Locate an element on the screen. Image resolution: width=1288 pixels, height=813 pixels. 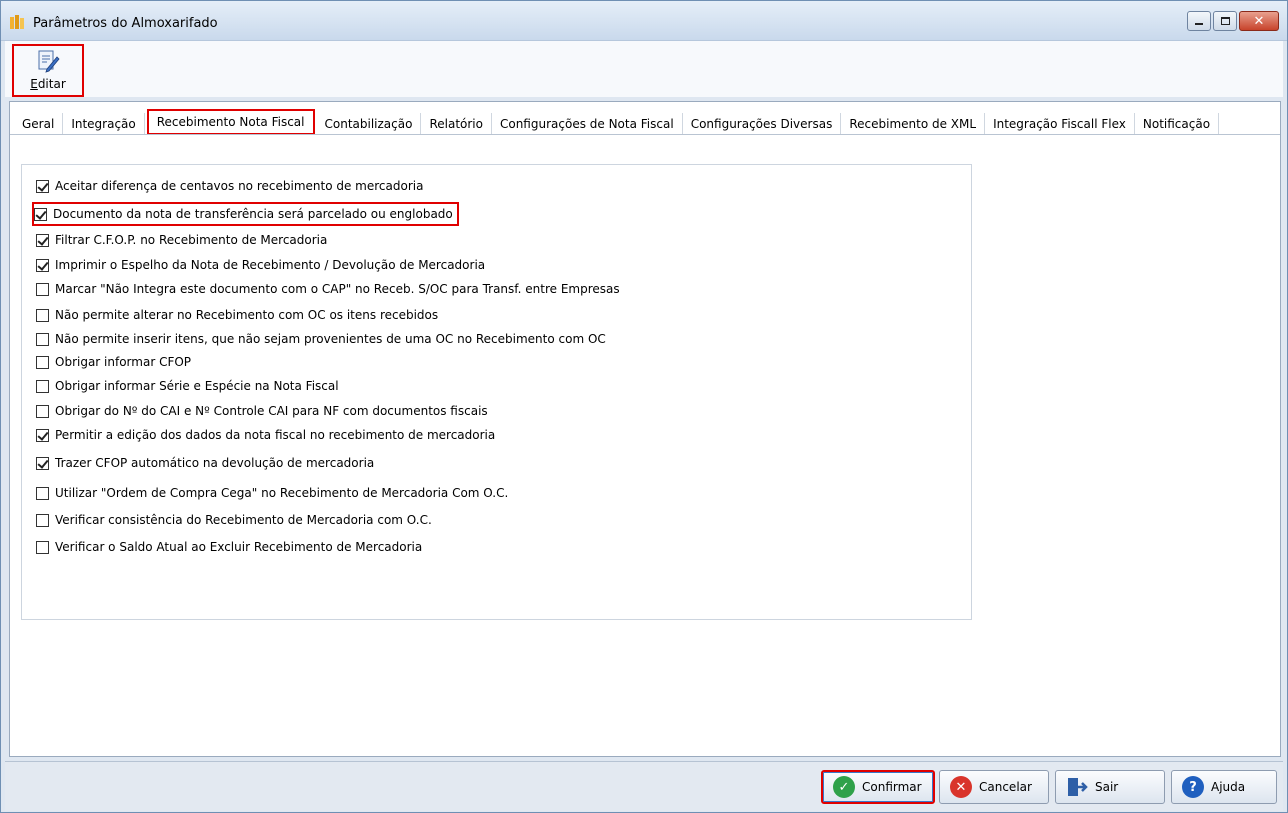
check-icon: ✓ is located at coordinates (844, 787).